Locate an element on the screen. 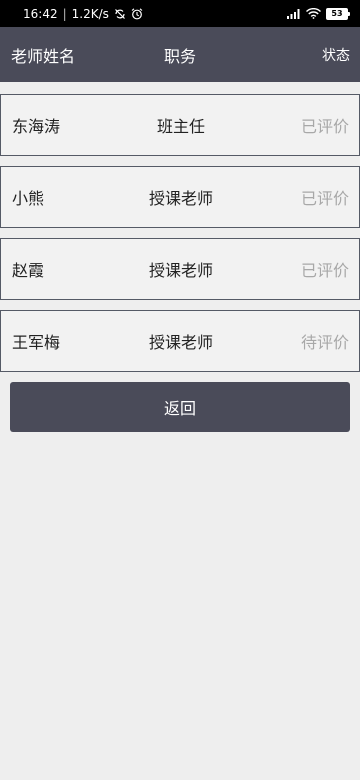 This screenshot has height=780, width=360. status-left: 16:42 | 1.2K/s is located at coordinates (83, 14).